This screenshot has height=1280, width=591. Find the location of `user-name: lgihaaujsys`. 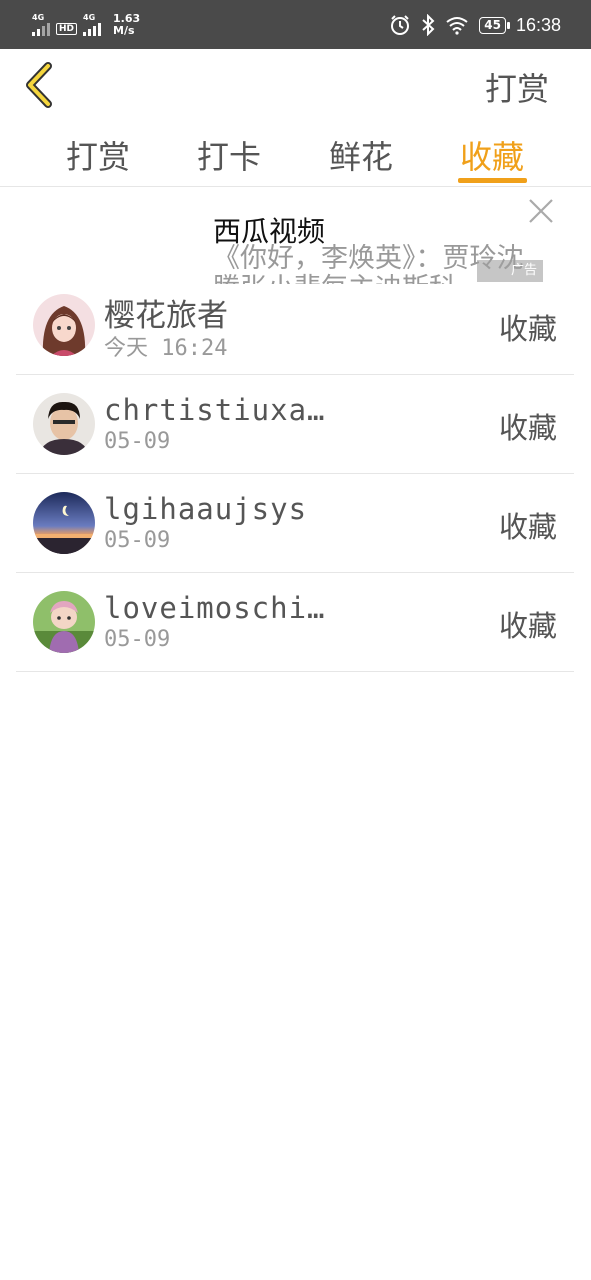

user-name: lgihaaujsys is located at coordinates (206, 509).